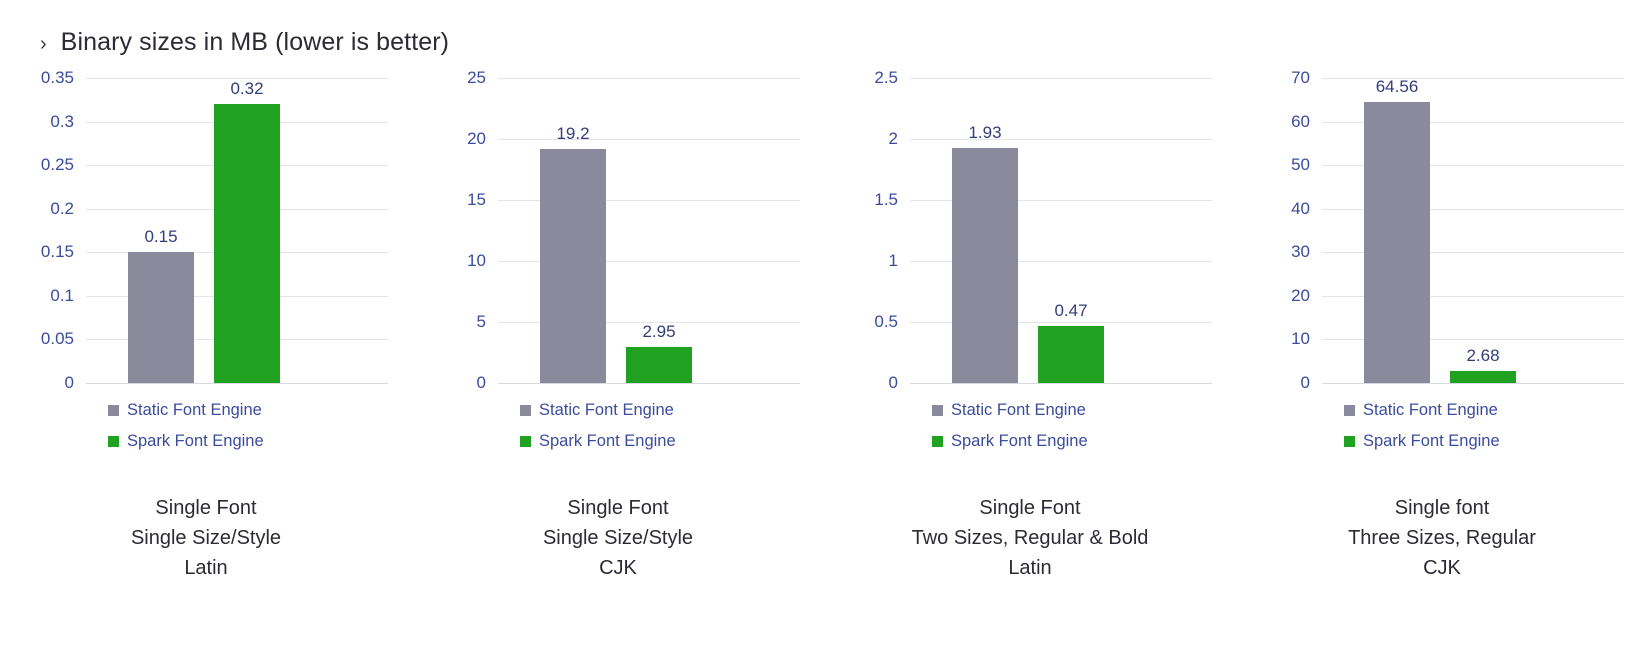 This screenshot has width=1649, height=665. Describe the element at coordinates (1300, 208) in the screenshot. I see `y-axis-tick-label: 40` at that location.